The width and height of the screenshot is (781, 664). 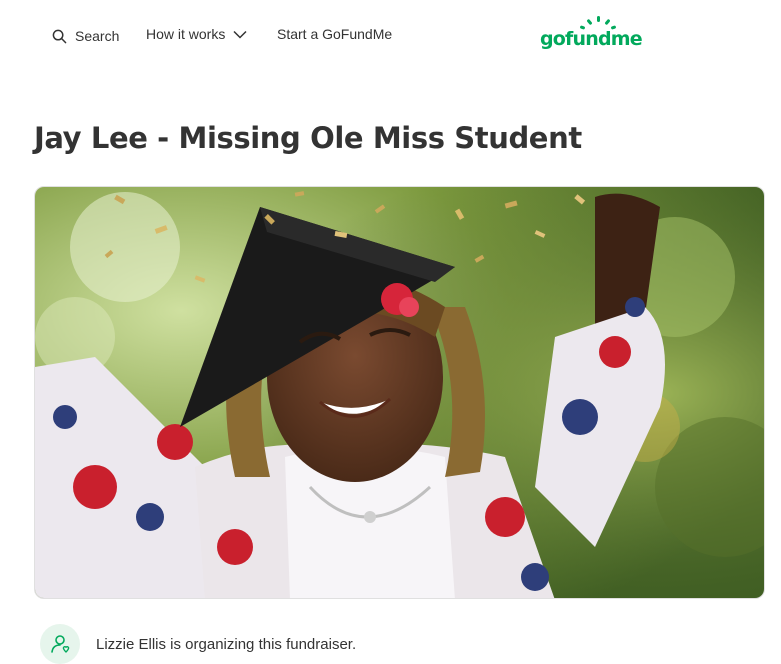 I want to click on user-heart-icon, so click(x=60, y=644).